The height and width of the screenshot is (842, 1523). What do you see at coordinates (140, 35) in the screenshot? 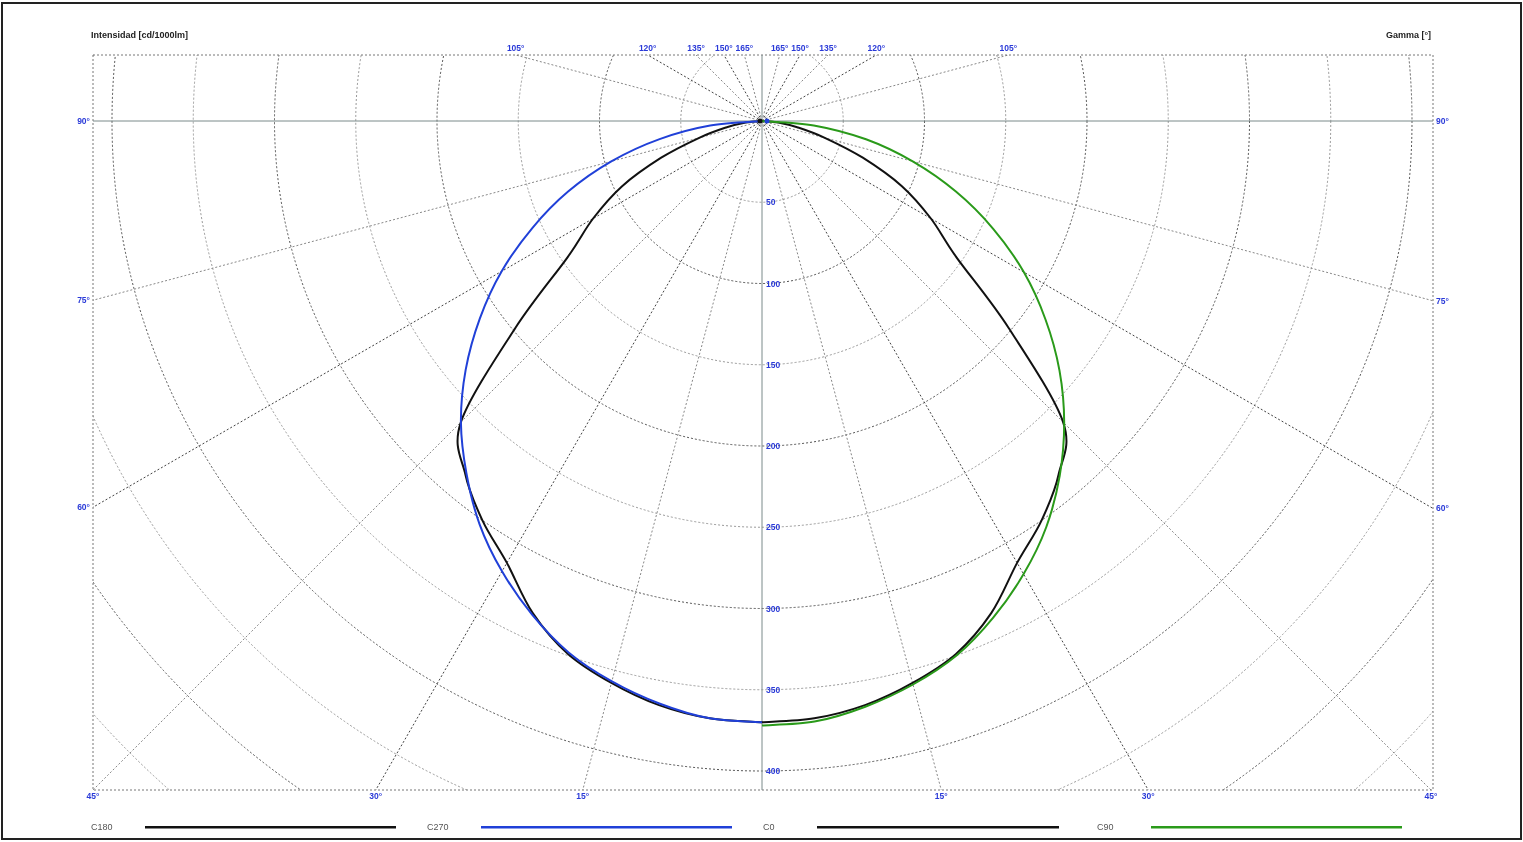
I see `axis-title: Intensidad [cd/1000lm]` at bounding box center [140, 35].